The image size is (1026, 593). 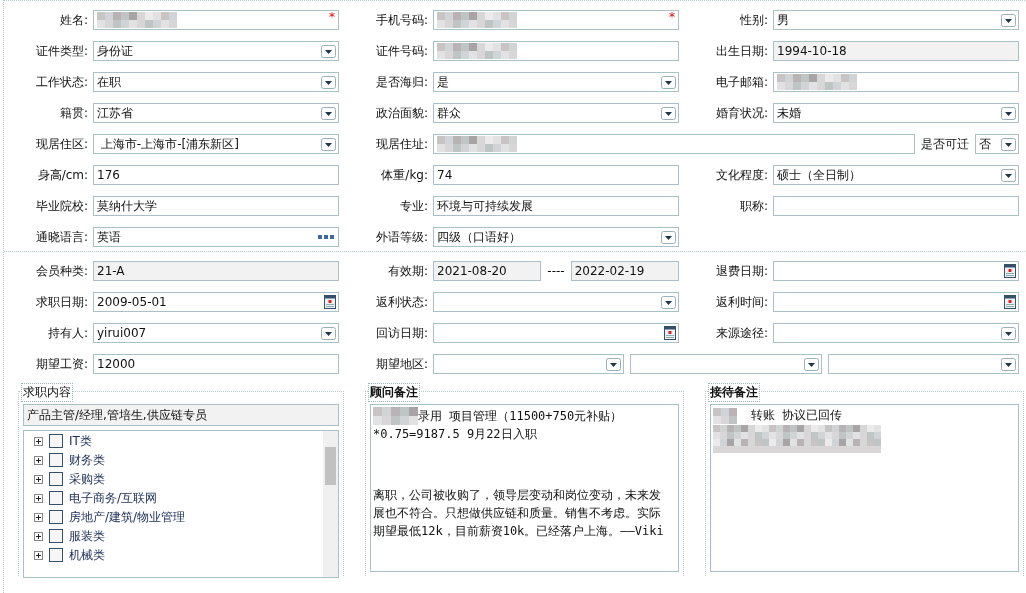 What do you see at coordinates (61, 206) in the screenshot?
I see `field-label: 毕业院校:` at bounding box center [61, 206].